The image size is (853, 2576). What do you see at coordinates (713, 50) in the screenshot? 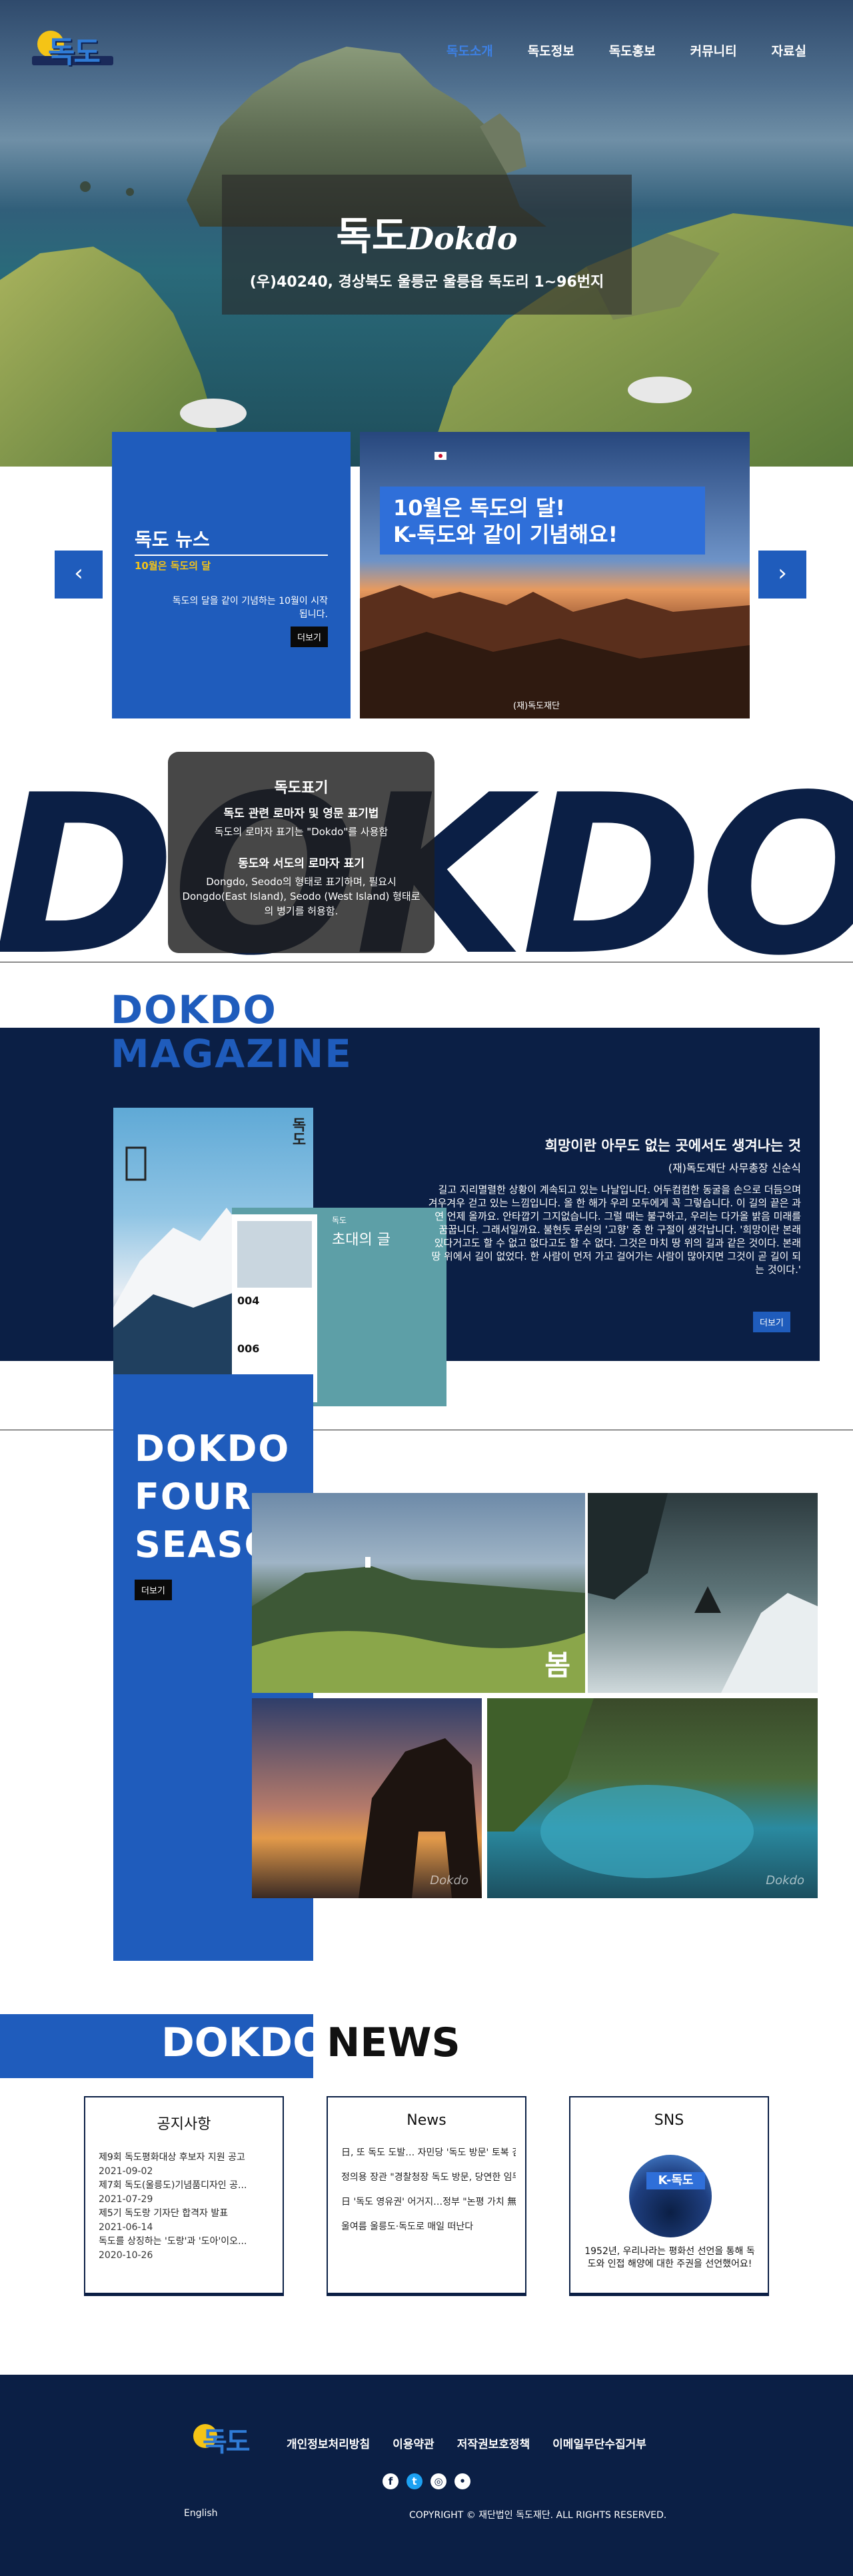
I see `nav-item-community: 커뮤니티` at bounding box center [713, 50].